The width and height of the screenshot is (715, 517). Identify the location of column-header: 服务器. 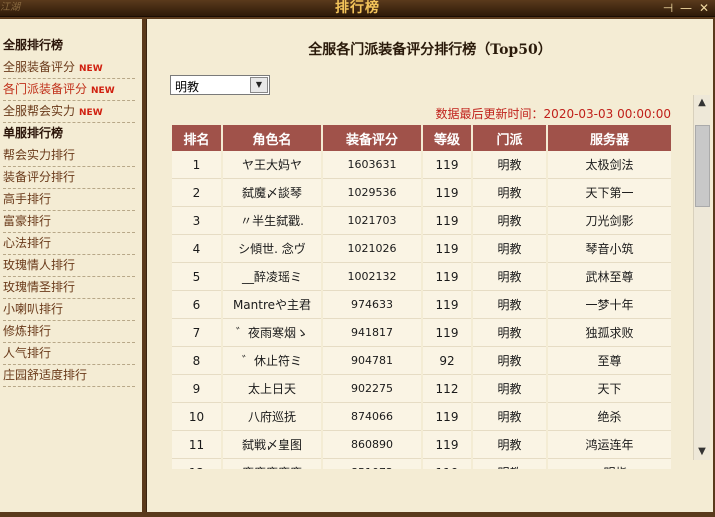
(609, 138).